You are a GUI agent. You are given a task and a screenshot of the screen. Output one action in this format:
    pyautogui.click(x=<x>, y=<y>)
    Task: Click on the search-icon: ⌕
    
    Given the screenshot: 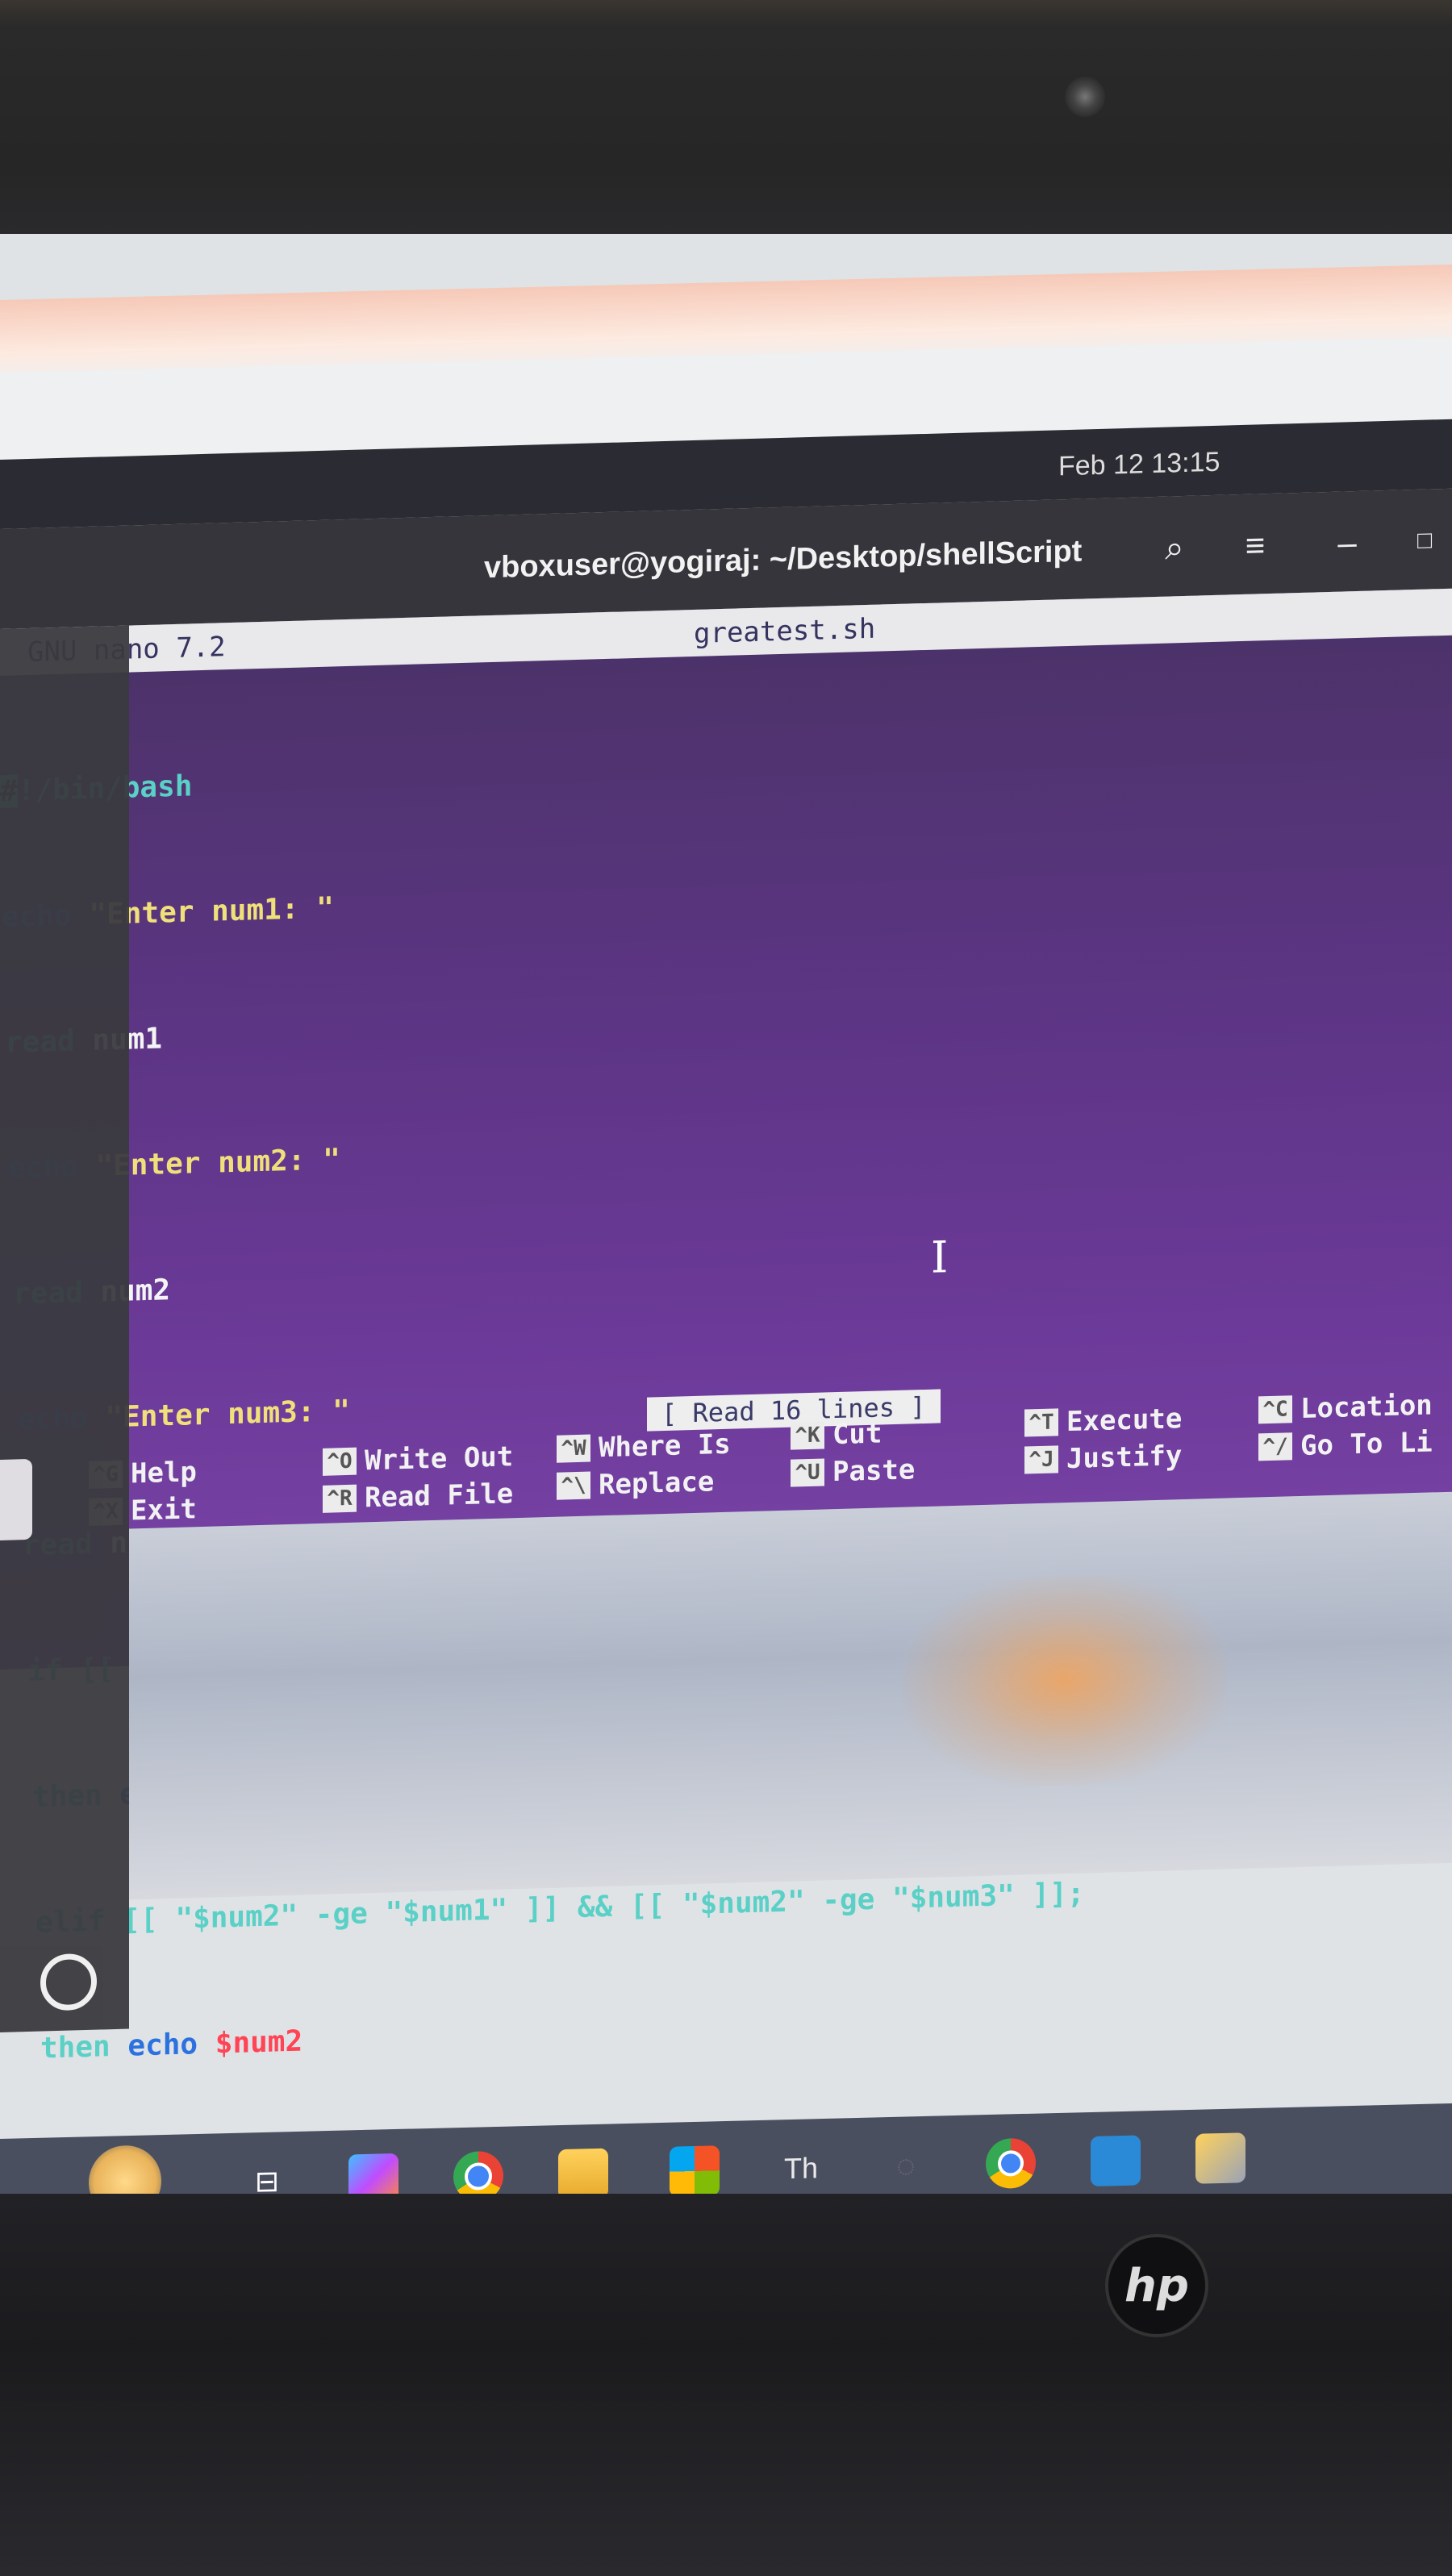 What is the action you would take?
    pyautogui.click(x=1174, y=548)
    